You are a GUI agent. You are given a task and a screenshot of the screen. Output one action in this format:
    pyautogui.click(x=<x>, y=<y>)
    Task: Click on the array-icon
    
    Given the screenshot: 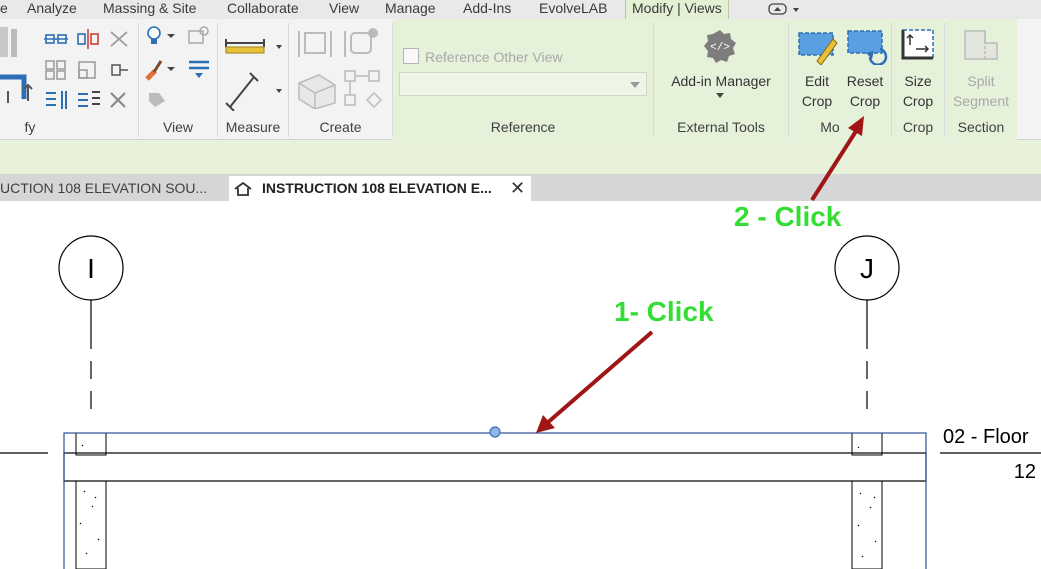 What is the action you would take?
    pyautogui.click(x=89, y=100)
    